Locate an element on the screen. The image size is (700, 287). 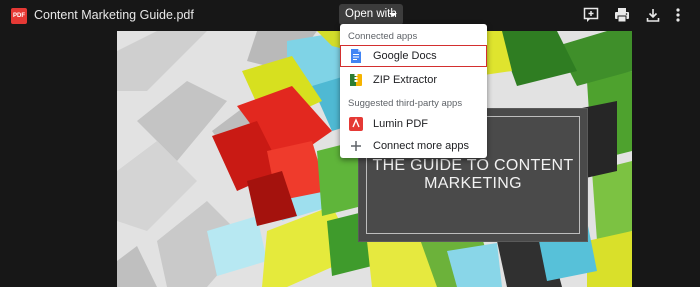
lumin-pdf-icon is located at coordinates (356, 124).